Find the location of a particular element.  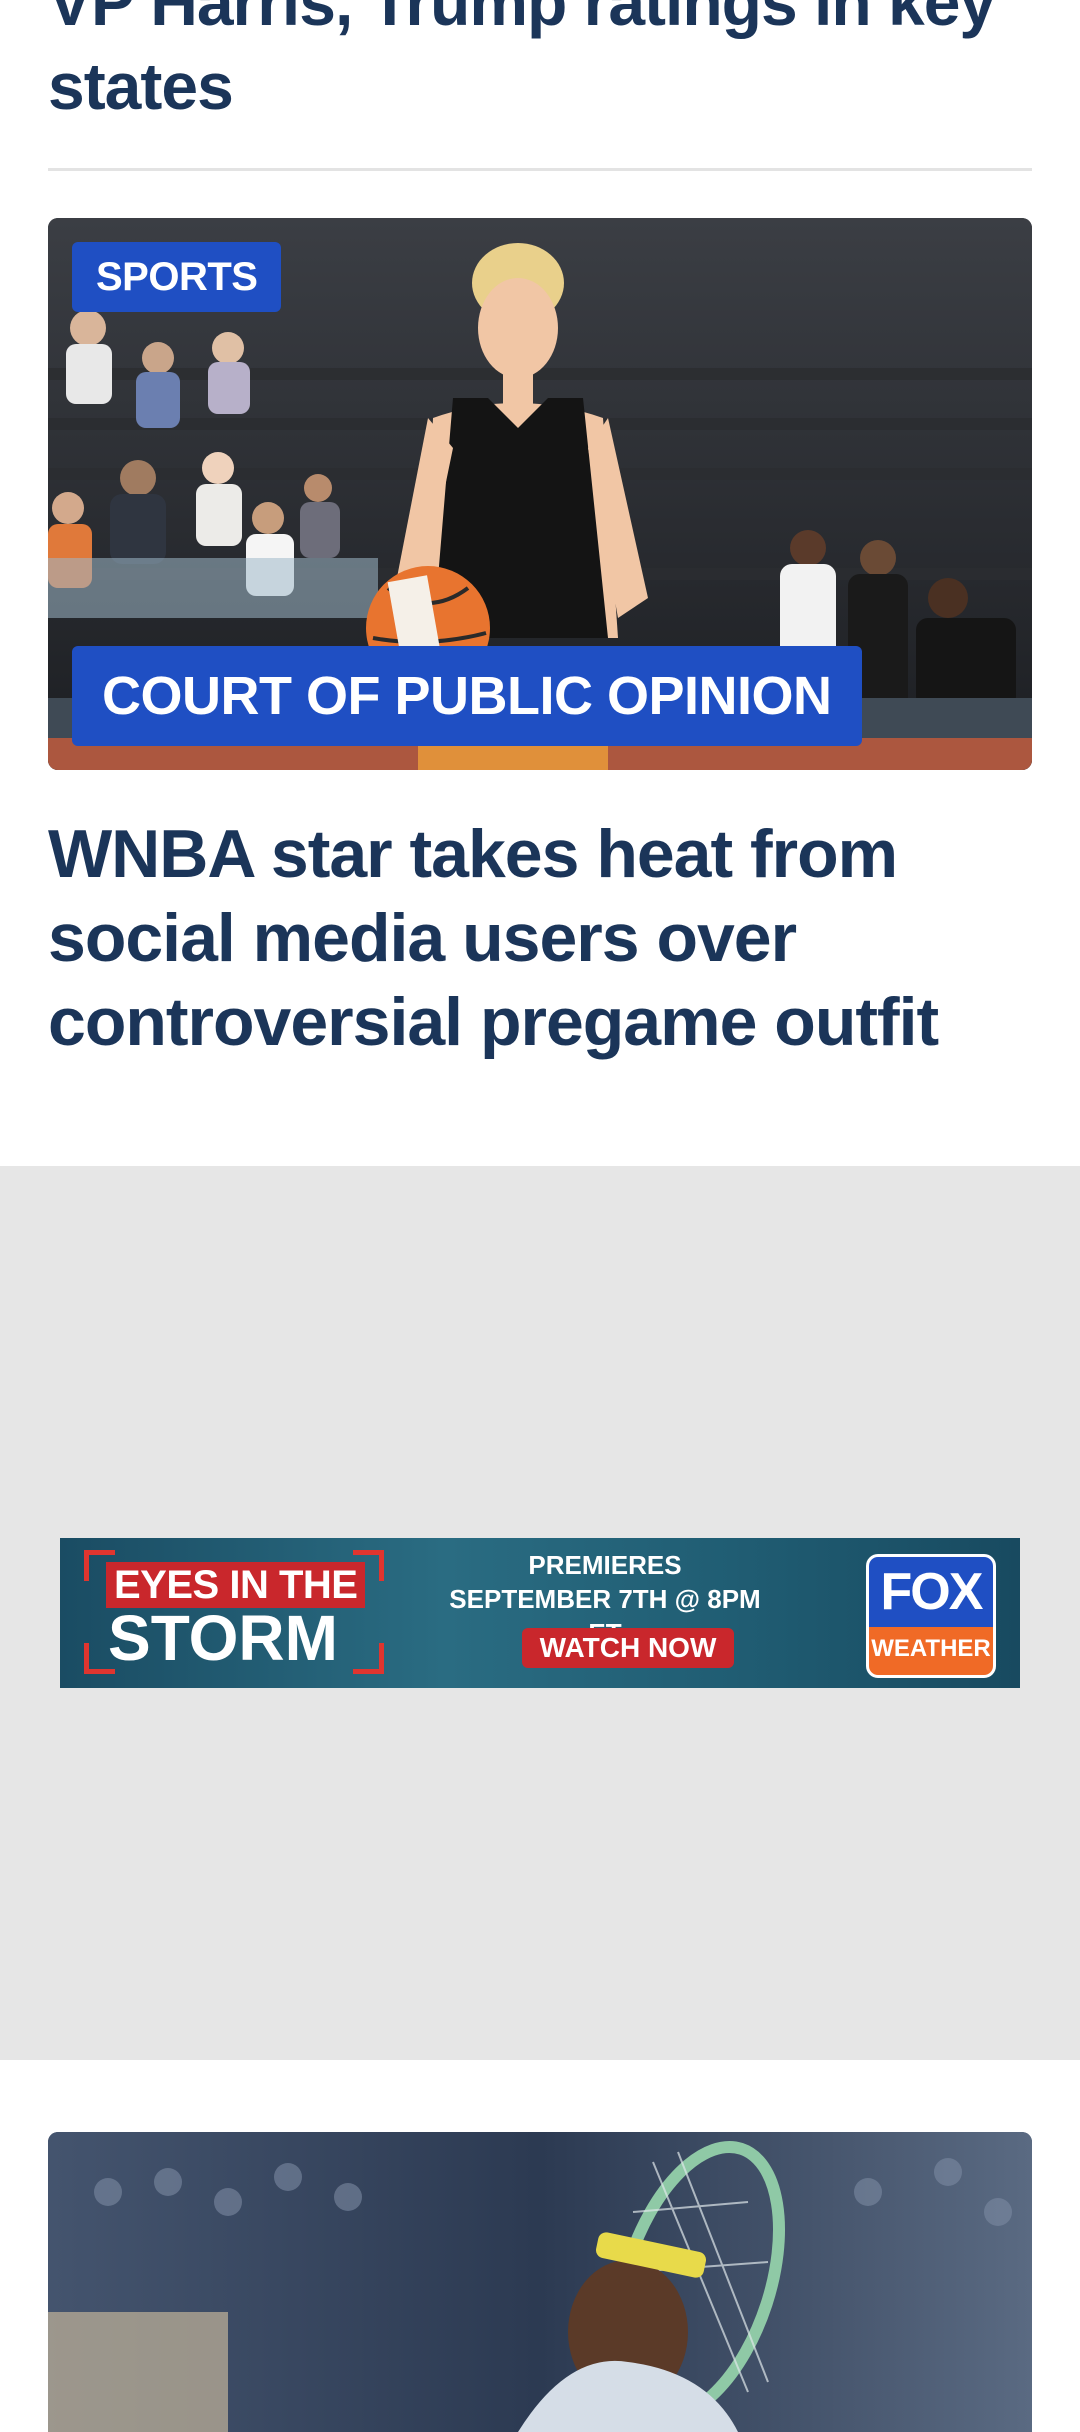

next-photo is located at coordinates (540, 2282).